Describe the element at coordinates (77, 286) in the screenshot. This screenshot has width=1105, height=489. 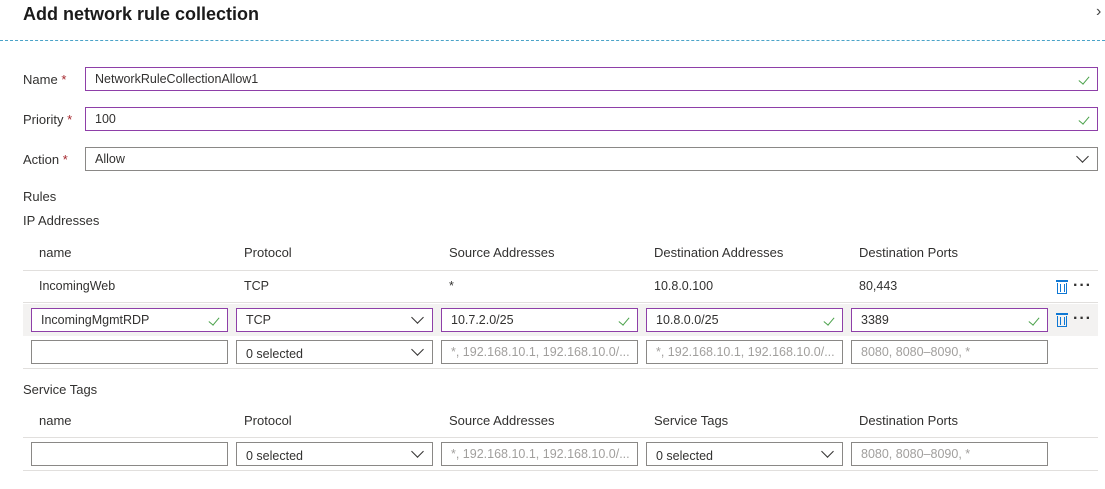
I see `cell-name: IncomingWeb` at that location.